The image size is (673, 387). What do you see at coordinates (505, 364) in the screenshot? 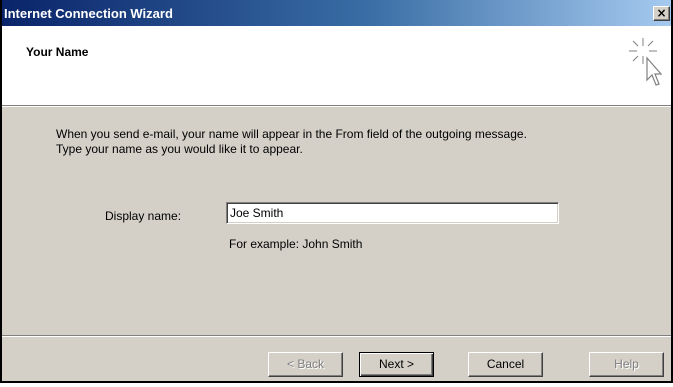
I see `cancel-button: Cancel` at bounding box center [505, 364].